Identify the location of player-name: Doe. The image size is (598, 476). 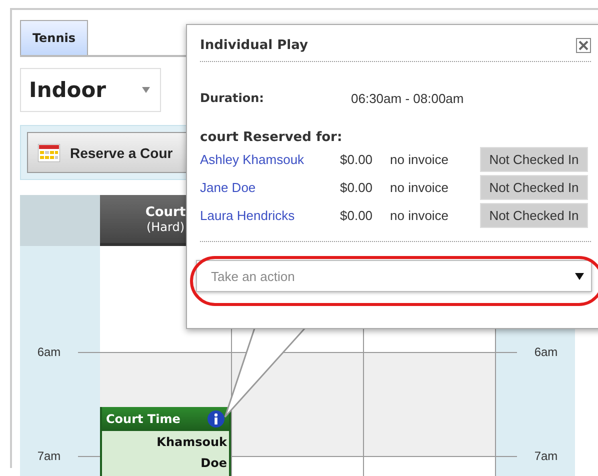
(214, 463).